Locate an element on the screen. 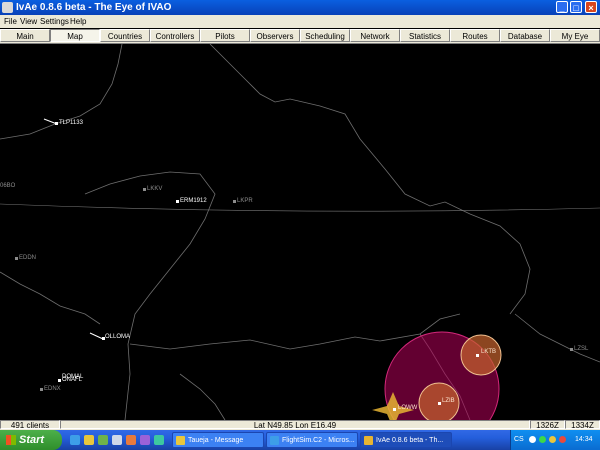  airport-marker: EDNX is located at coordinates (50, 389).